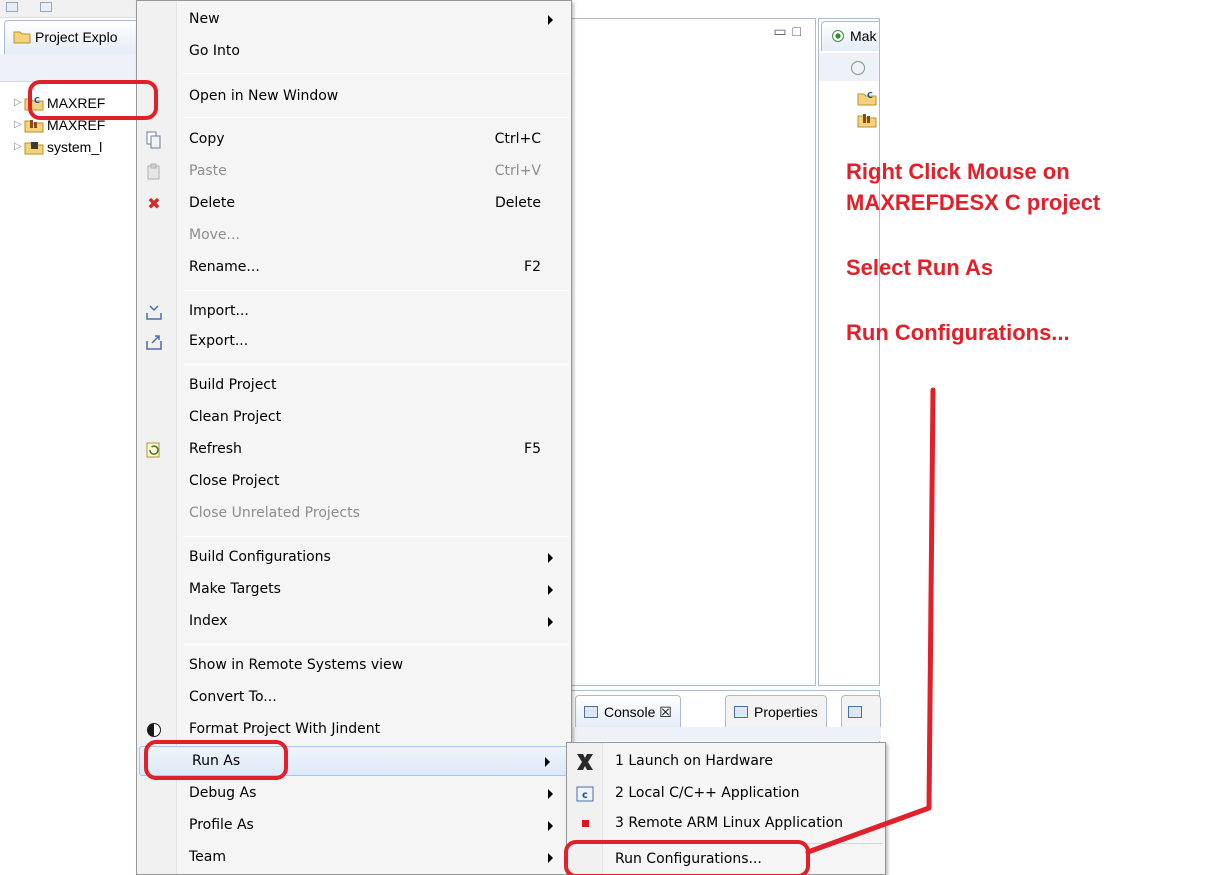  I want to click on minimize-maximize-controls: ▭□, so click(790, 31).